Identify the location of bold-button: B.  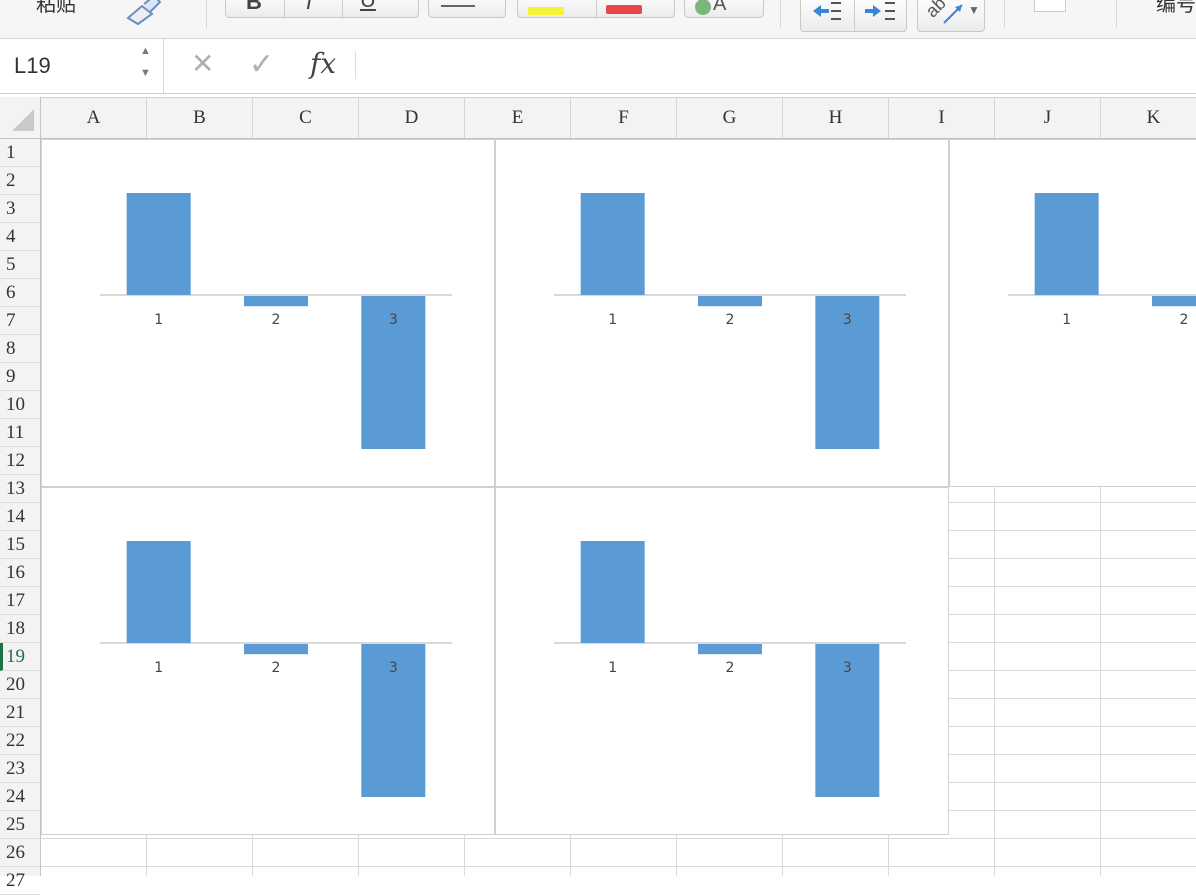
(254, 7).